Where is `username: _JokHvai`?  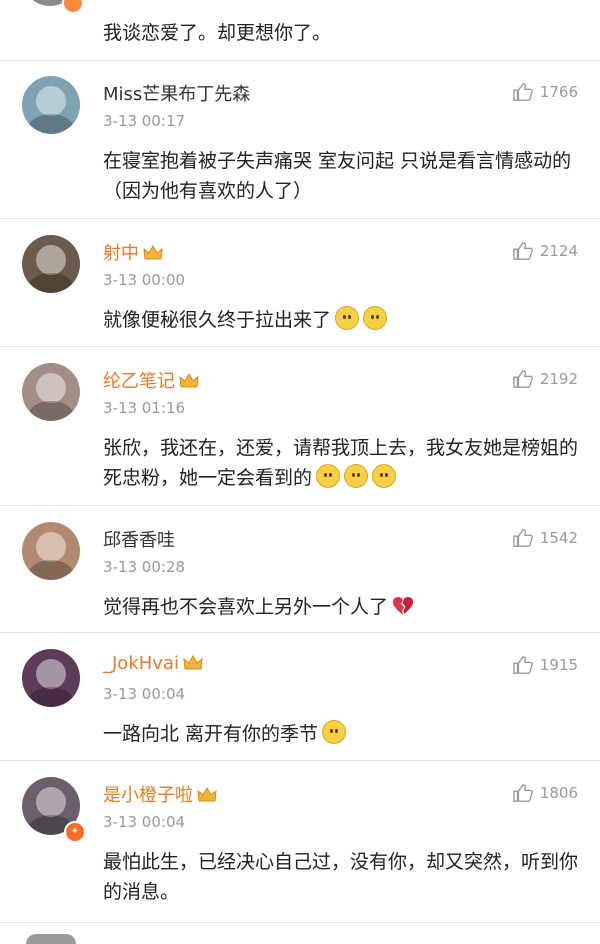
username: _JokHvai is located at coordinates (153, 663).